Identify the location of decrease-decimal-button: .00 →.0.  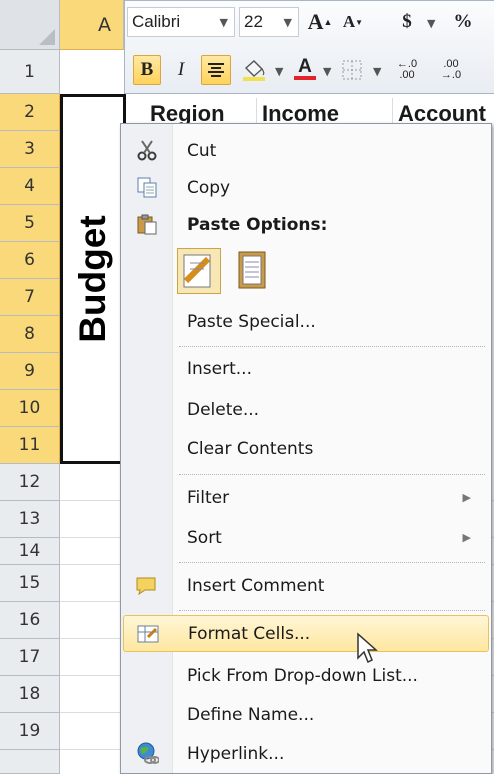
(451, 70).